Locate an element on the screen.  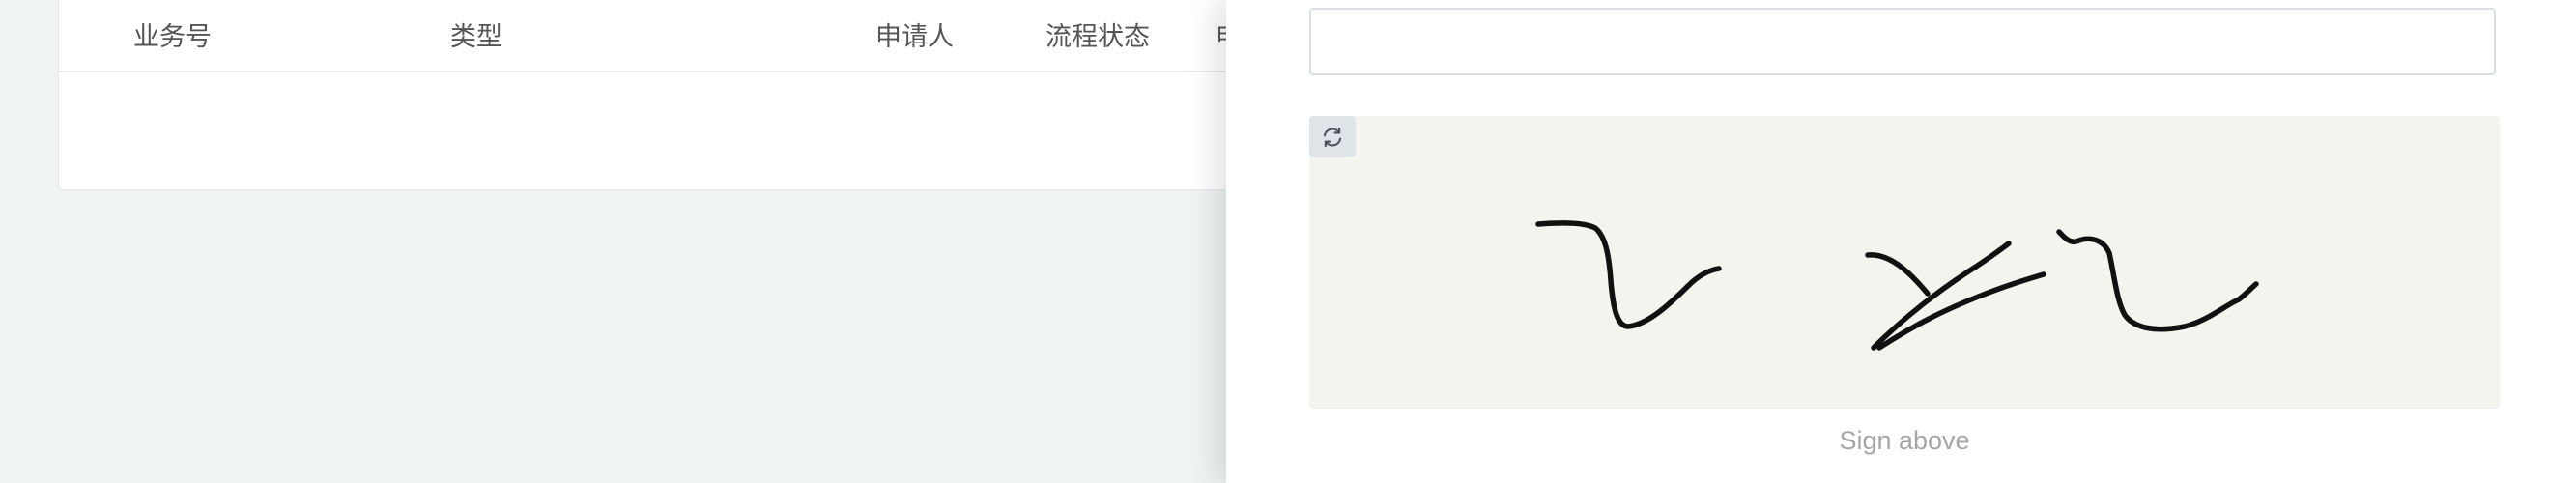
signature-strokes is located at coordinates (1897, 285).